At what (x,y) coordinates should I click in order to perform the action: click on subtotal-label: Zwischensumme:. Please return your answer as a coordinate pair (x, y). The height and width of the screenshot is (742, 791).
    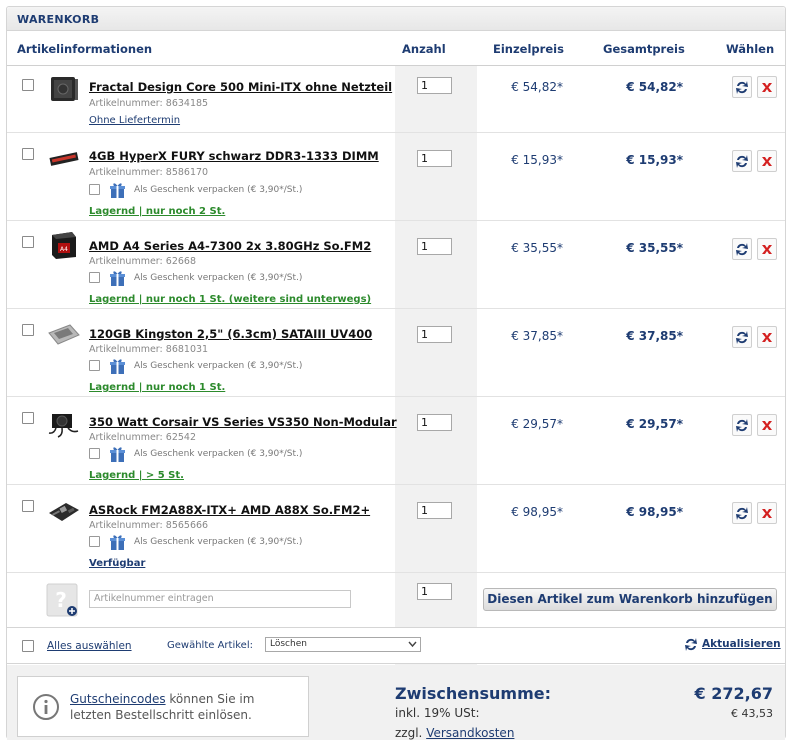
    Looking at the image, I should click on (473, 693).